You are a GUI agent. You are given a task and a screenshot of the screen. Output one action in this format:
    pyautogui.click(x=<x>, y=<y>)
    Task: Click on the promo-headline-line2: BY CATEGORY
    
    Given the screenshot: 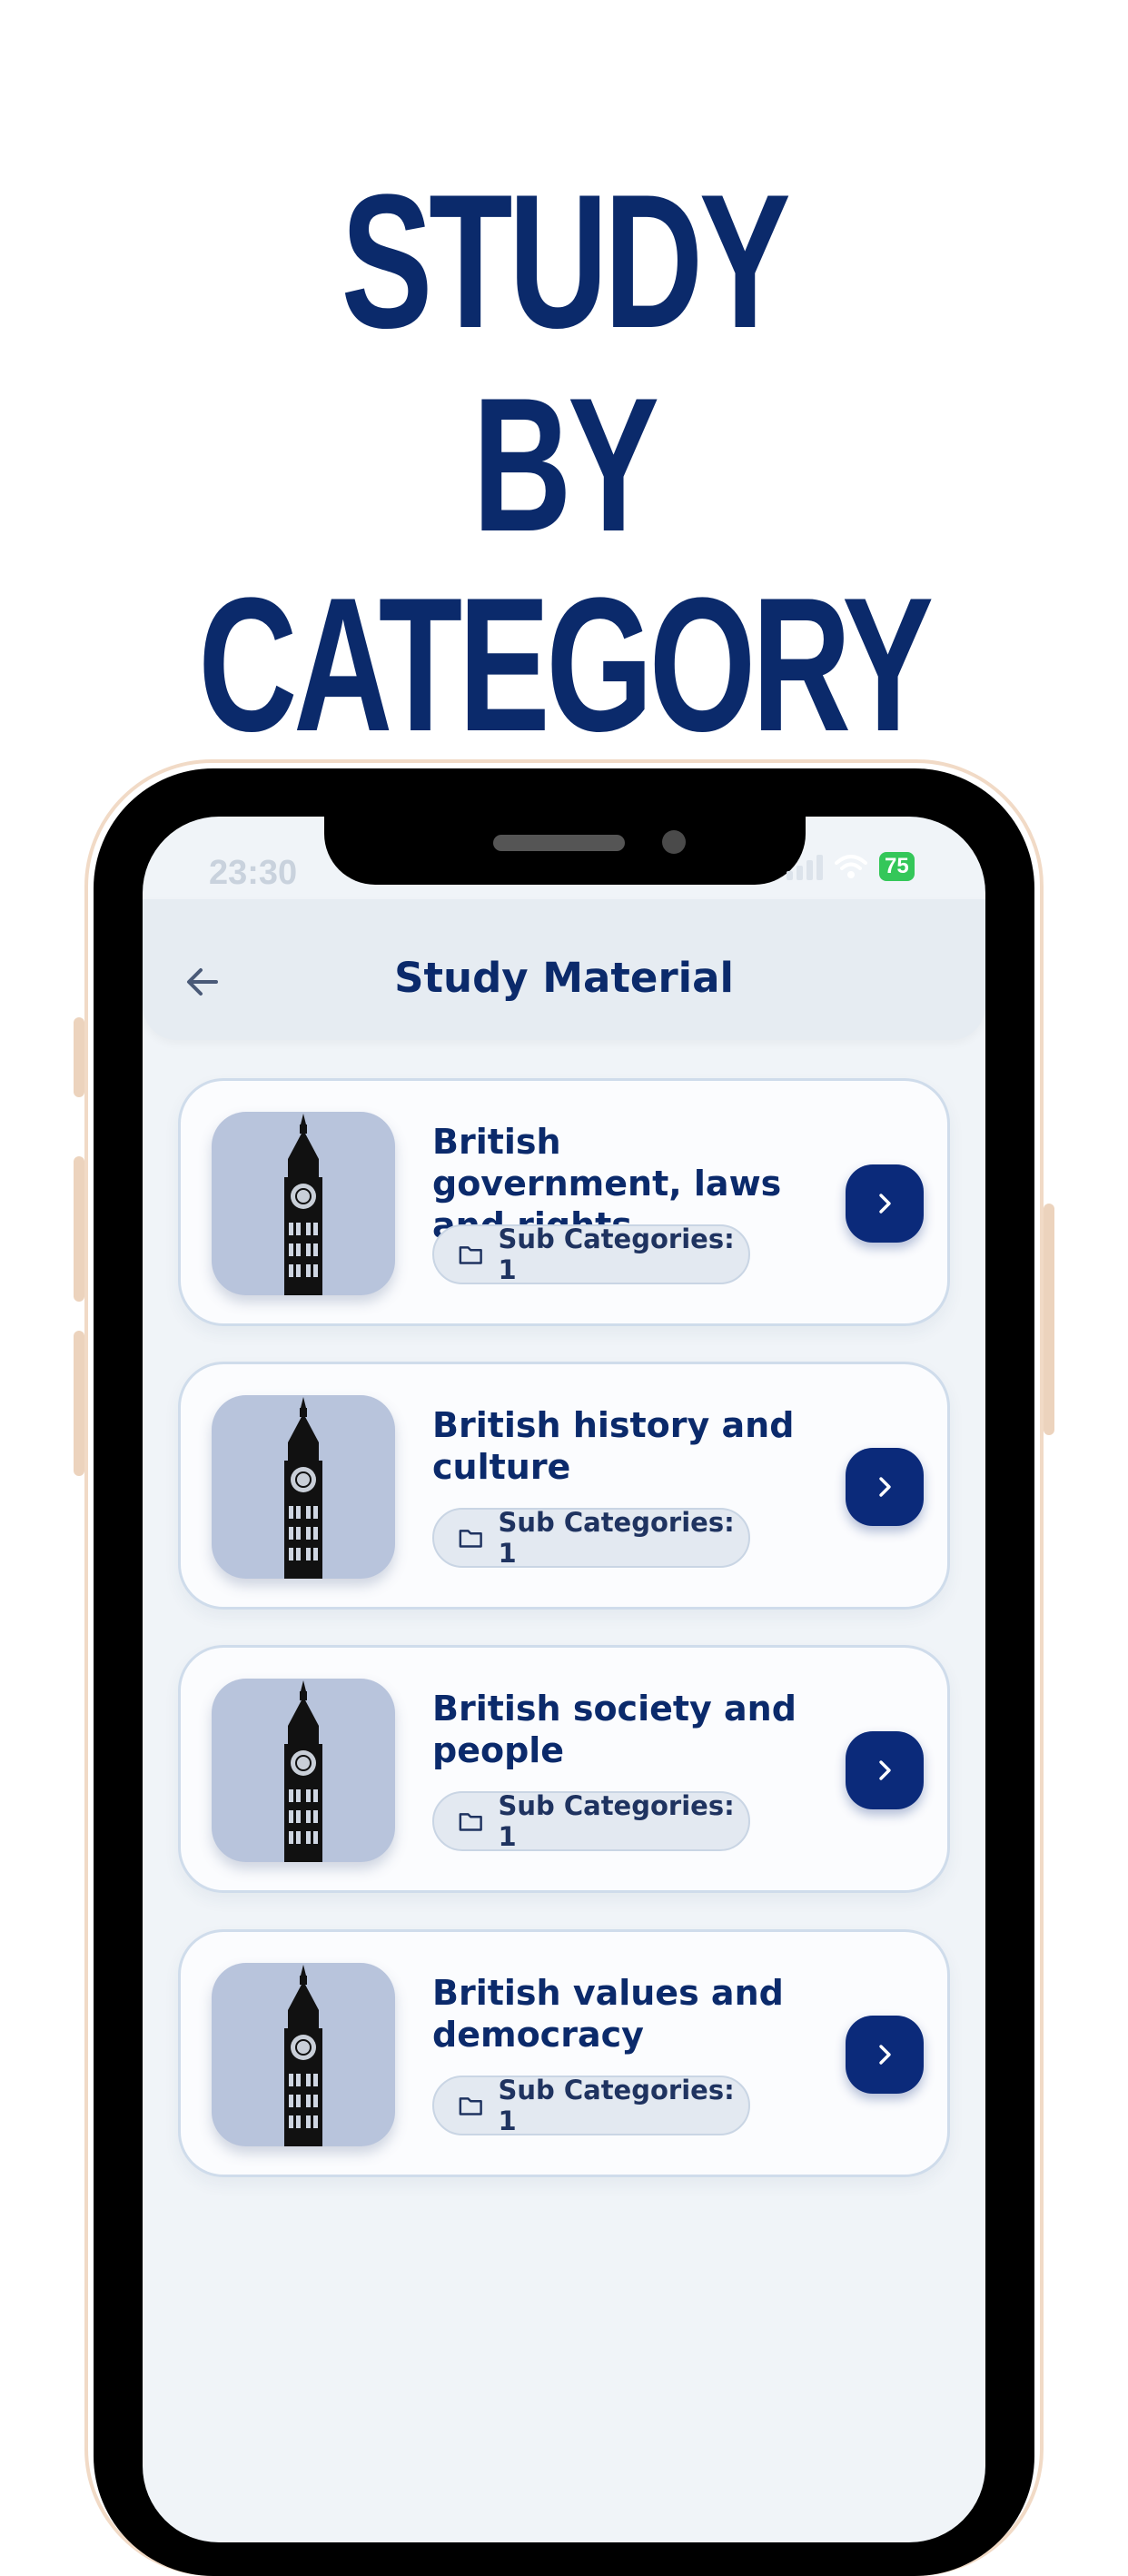 What is the action you would take?
    pyautogui.click(x=566, y=564)
    